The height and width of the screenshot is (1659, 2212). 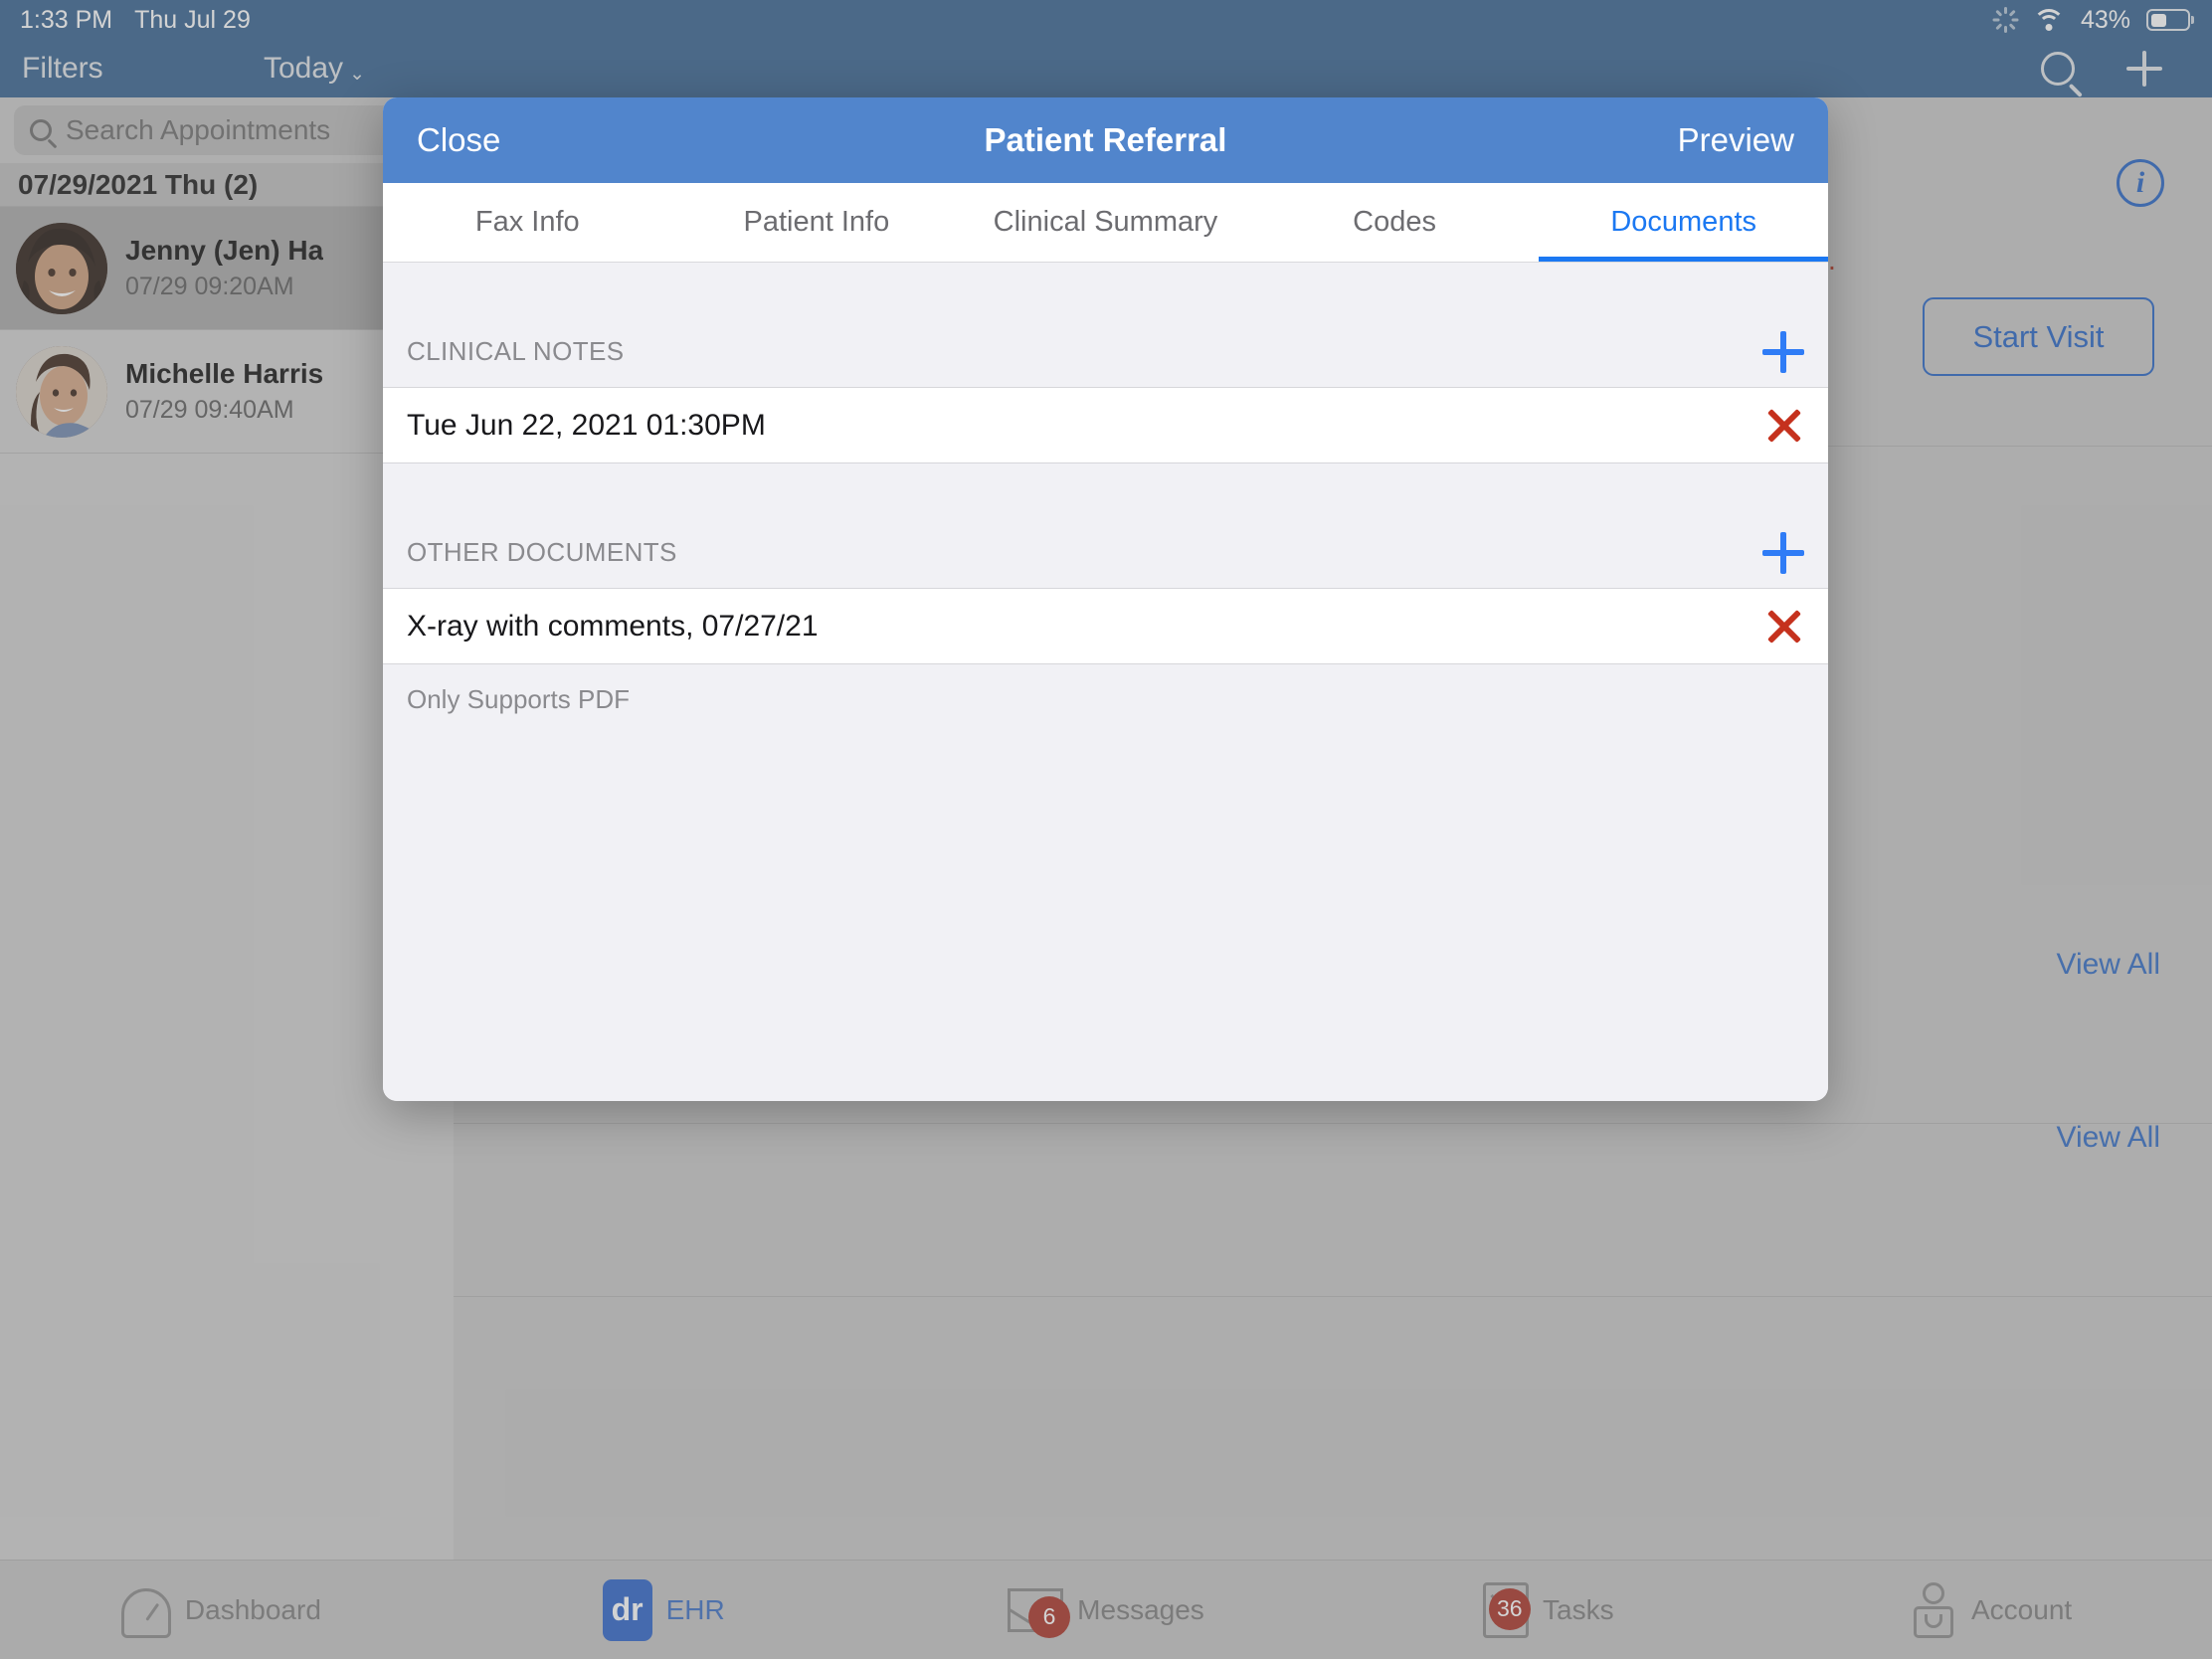 What do you see at coordinates (586, 425) in the screenshot?
I see `document-name: Tue Jun 22, 2021 01:30PM` at bounding box center [586, 425].